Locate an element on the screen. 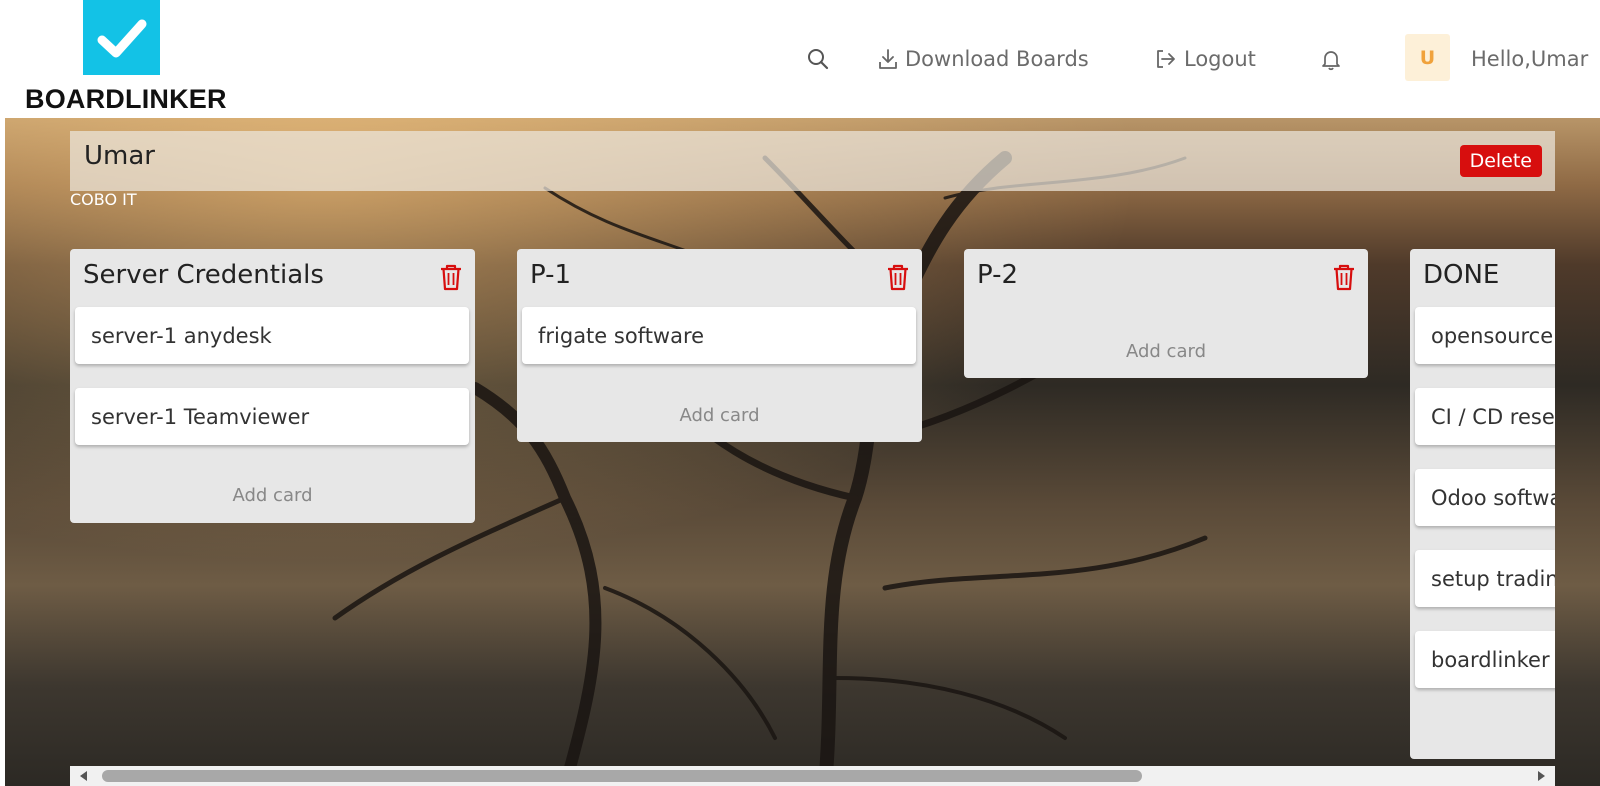  scroll-right-arrow-icon is located at coordinates (1541, 776).